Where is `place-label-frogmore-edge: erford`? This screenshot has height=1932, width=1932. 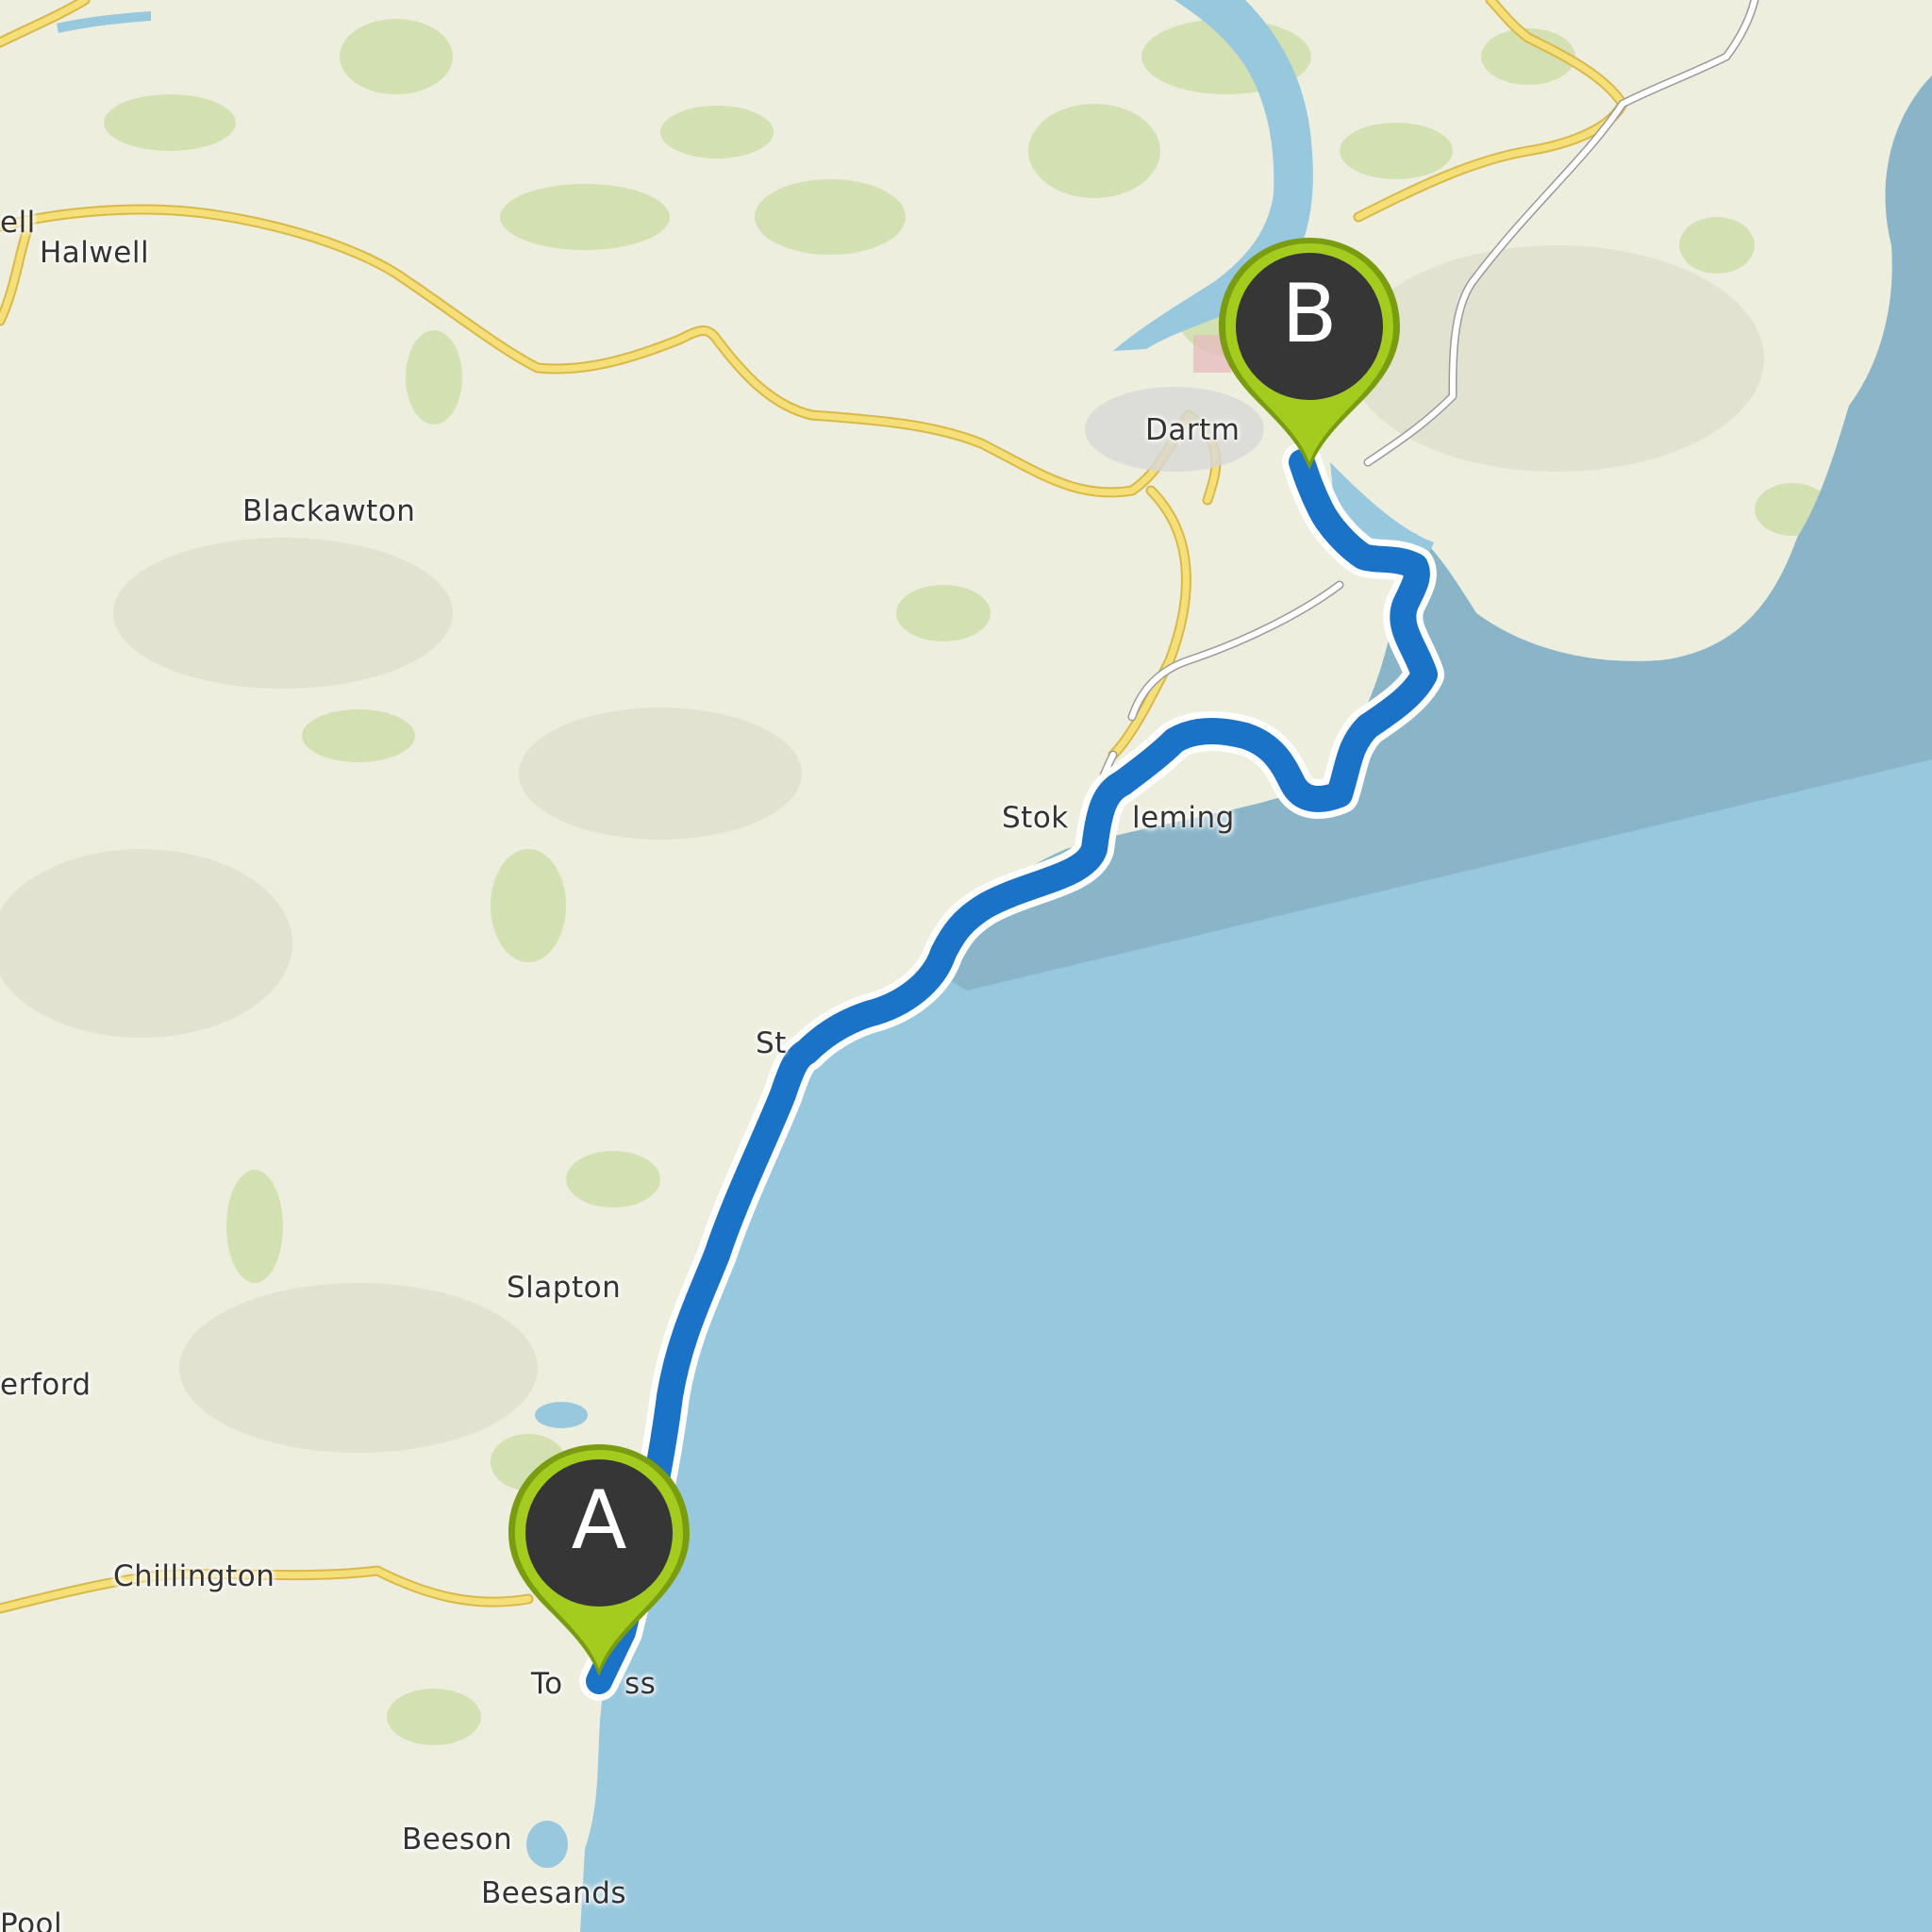 place-label-frogmore-edge: erford is located at coordinates (46, 1385).